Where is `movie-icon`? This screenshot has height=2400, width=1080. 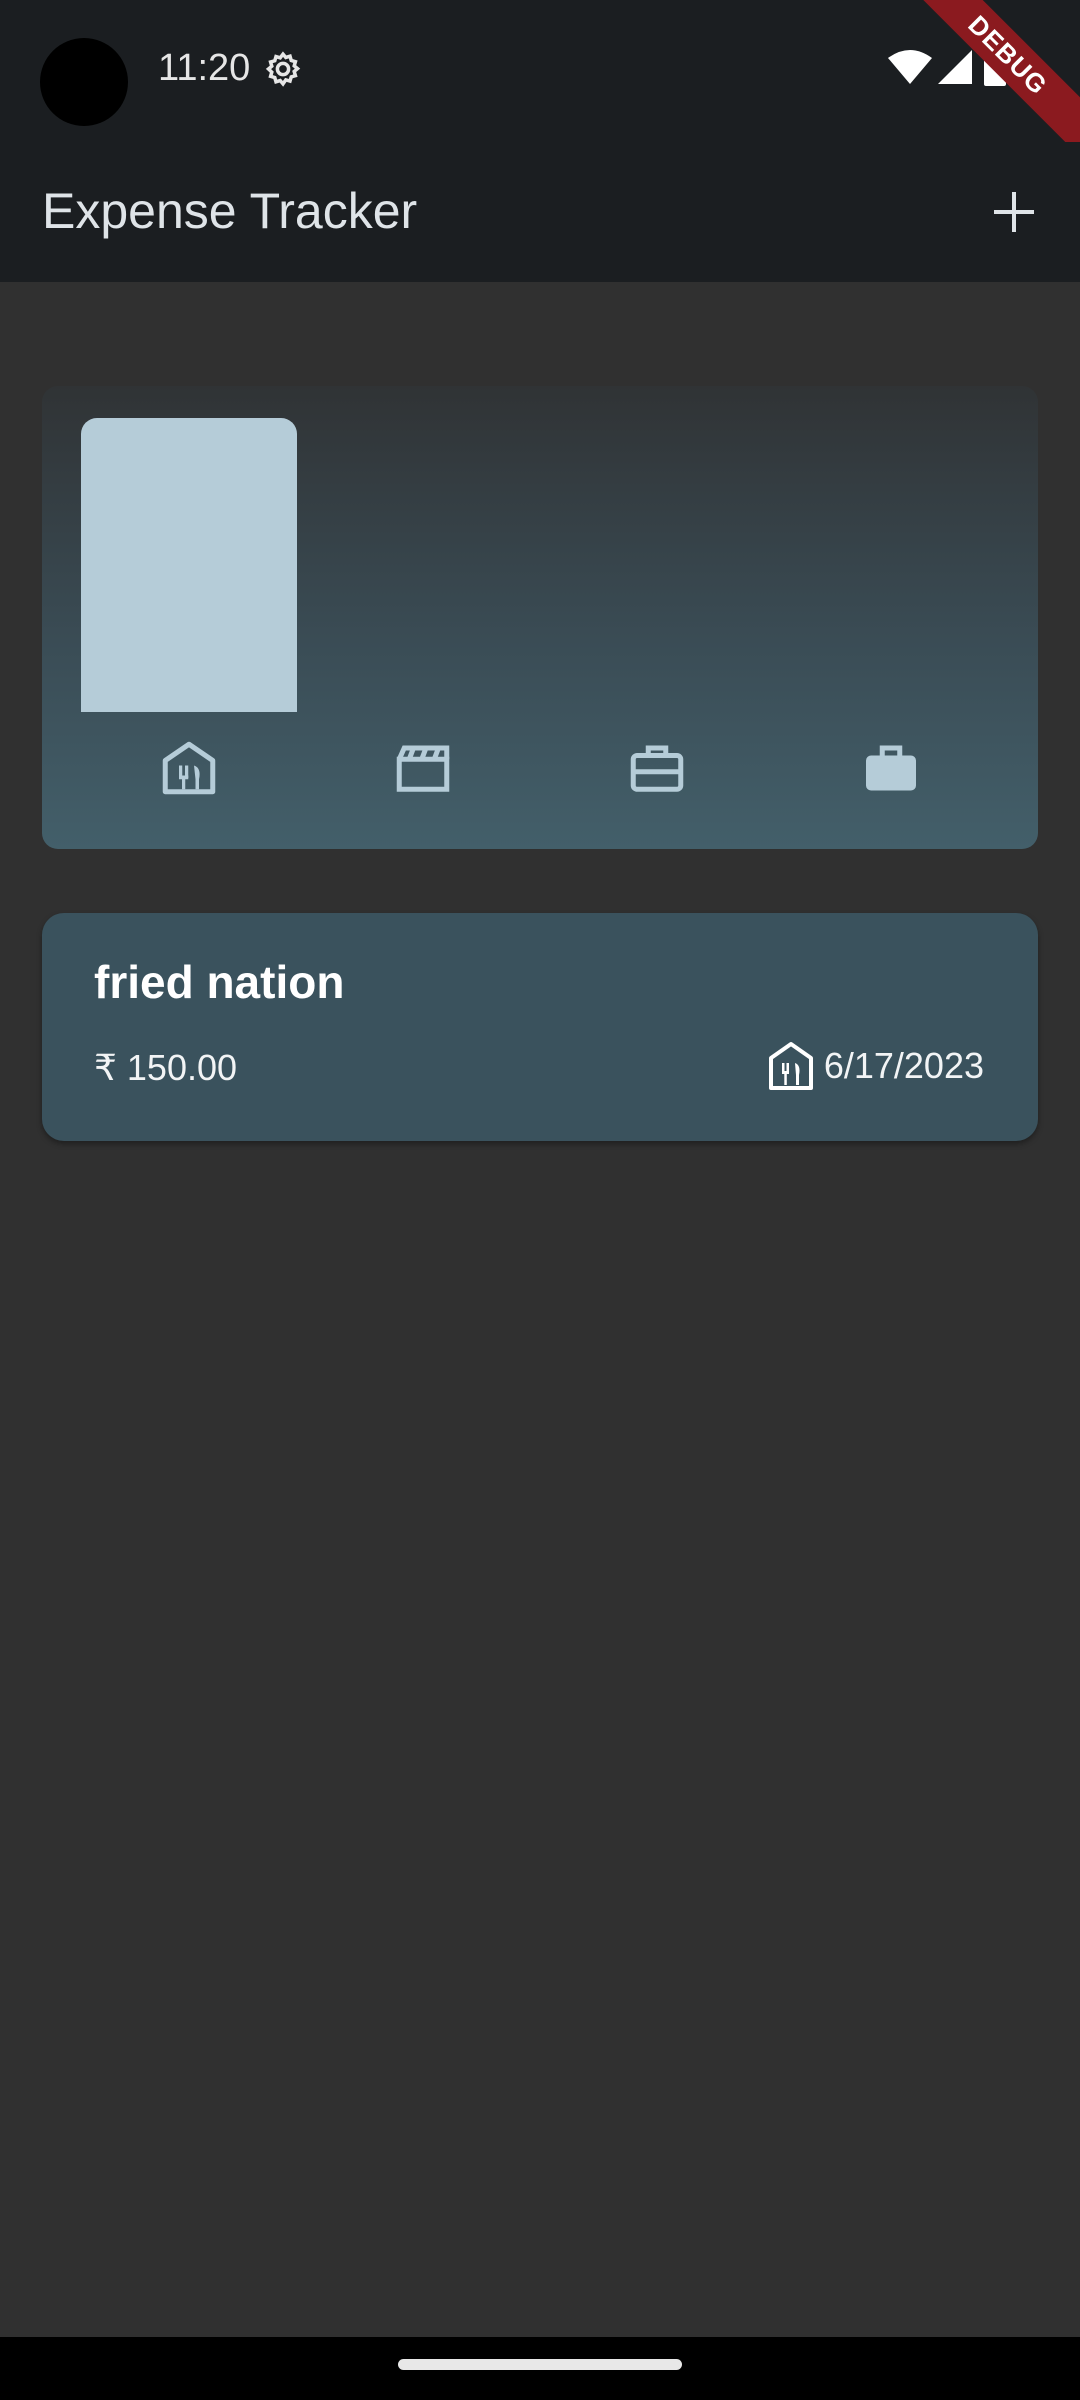 movie-icon is located at coordinates (423, 768).